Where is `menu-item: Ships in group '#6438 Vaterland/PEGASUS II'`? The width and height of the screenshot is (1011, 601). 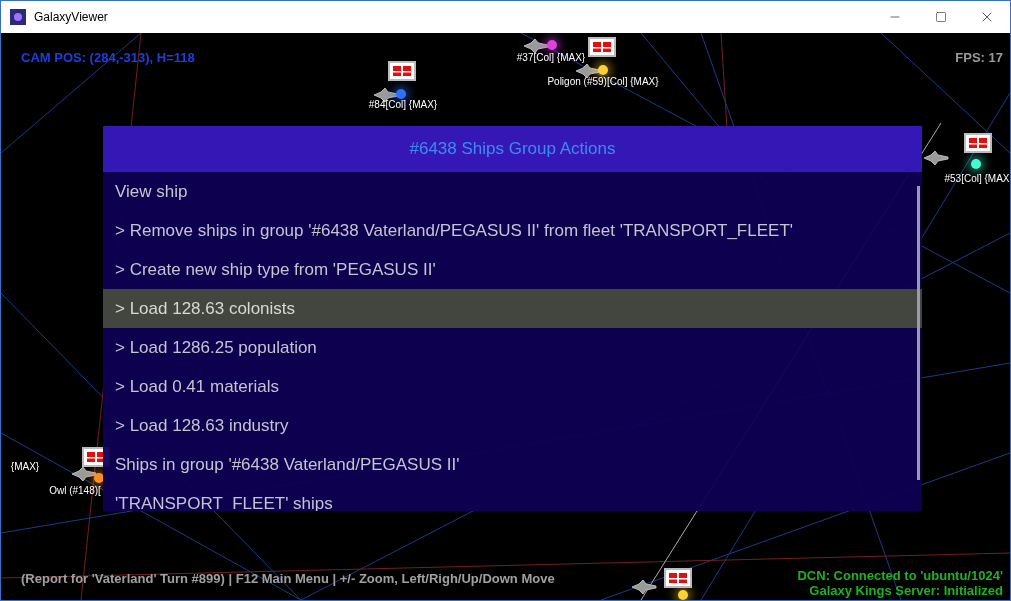 menu-item: Ships in group '#6438 Vaterland/PEGASUS II' is located at coordinates (512, 464).